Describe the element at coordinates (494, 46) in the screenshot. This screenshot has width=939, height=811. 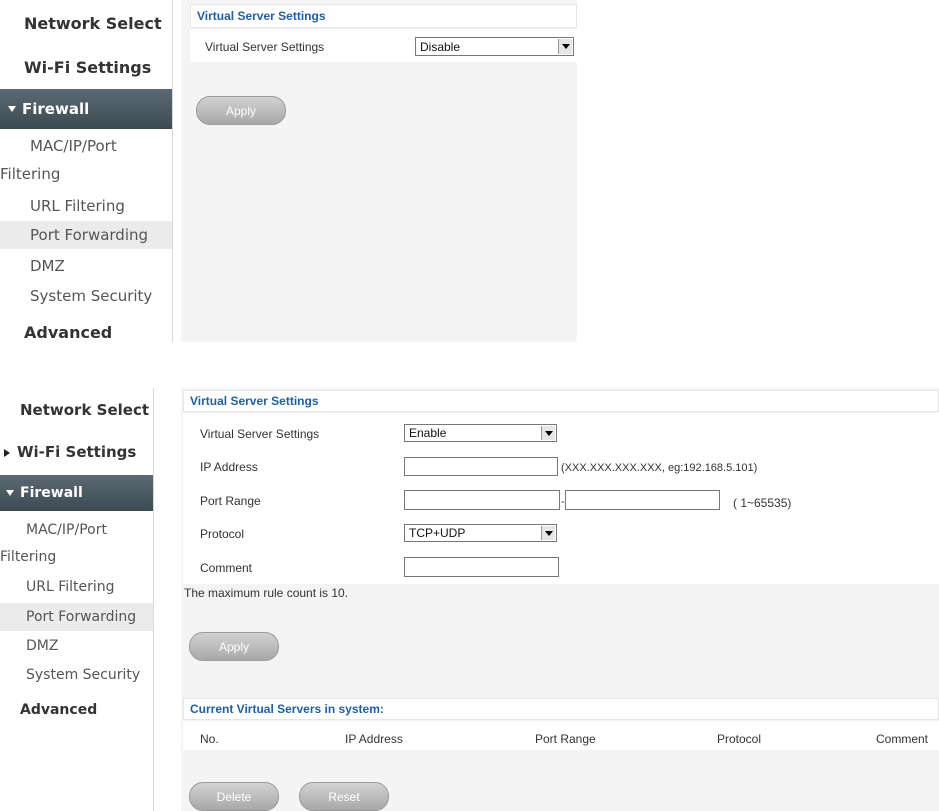
I see `virtual-server-settings-select: Disable` at that location.